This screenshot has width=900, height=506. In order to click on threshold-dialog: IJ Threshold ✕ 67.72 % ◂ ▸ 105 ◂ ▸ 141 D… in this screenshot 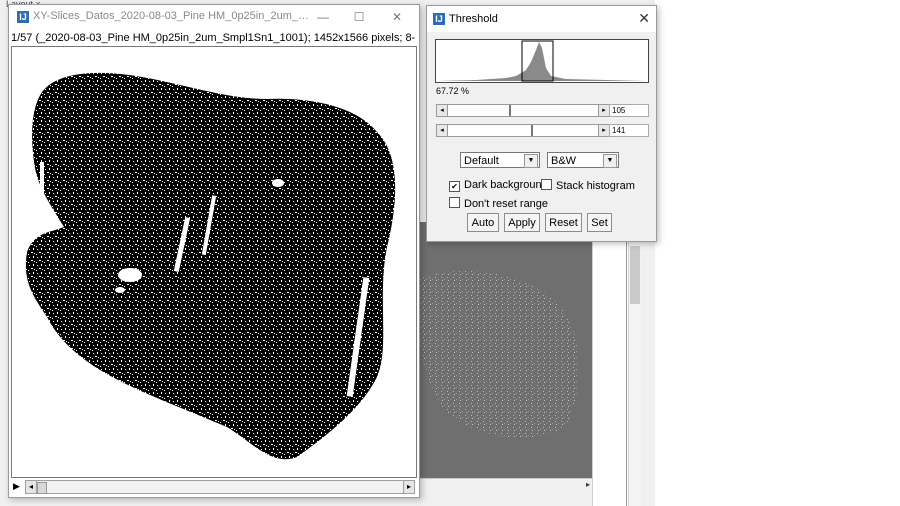, I will do `click(541, 123)`.